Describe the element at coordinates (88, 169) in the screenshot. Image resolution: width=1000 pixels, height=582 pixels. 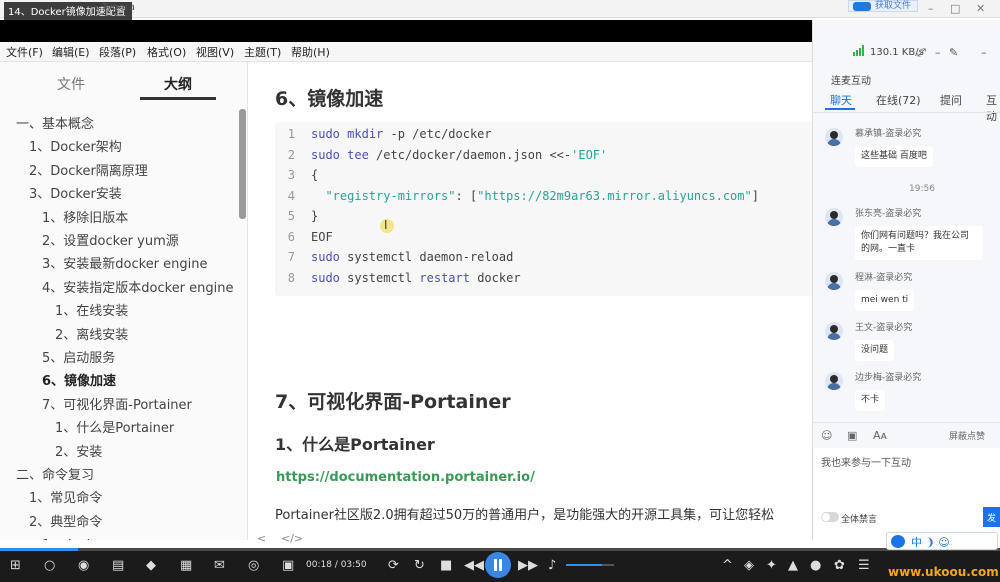
I see `outline-item: 2、Docker隔离原理` at that location.